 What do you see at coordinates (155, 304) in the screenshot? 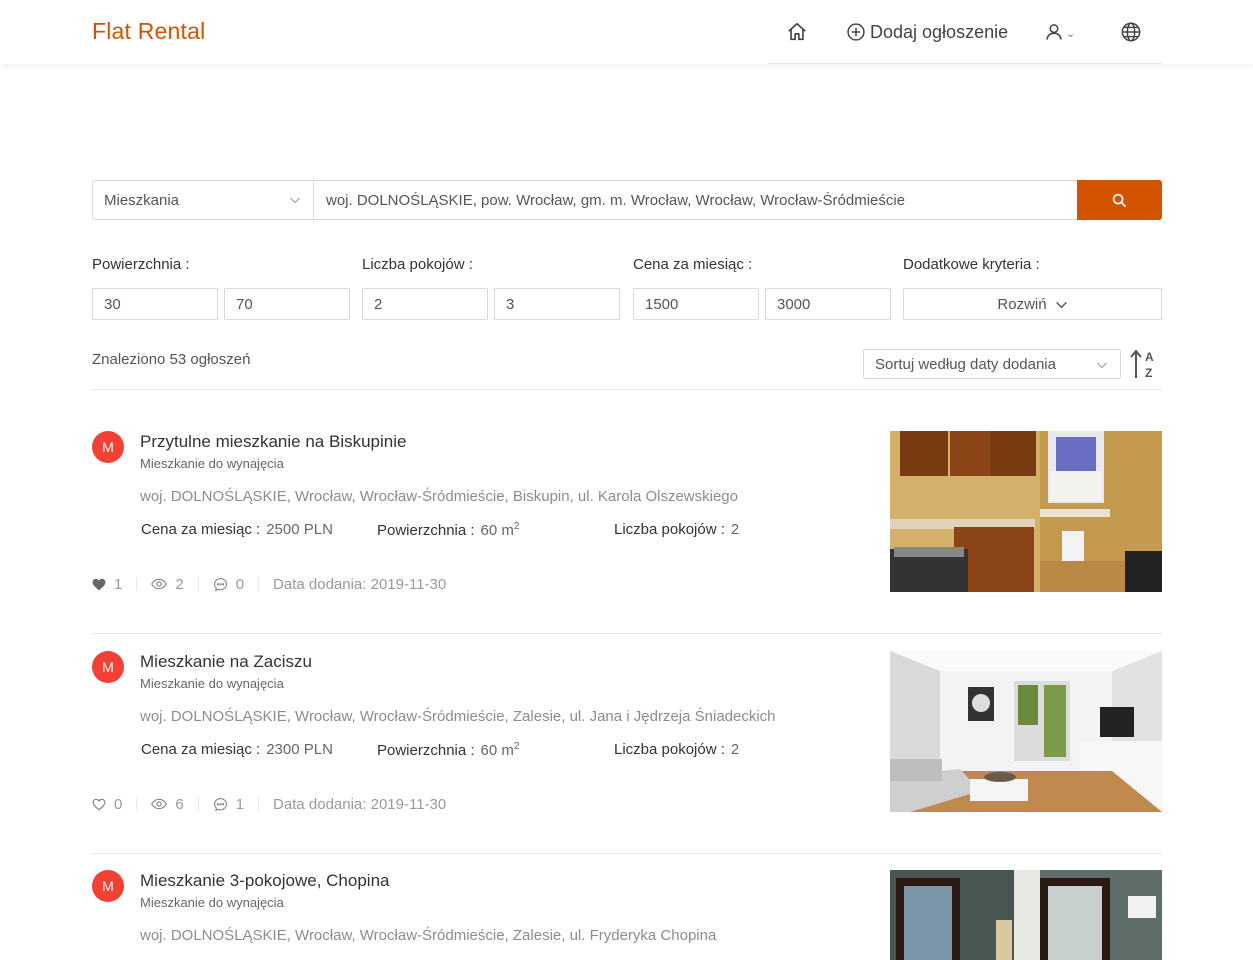
I see `area-min-input` at bounding box center [155, 304].